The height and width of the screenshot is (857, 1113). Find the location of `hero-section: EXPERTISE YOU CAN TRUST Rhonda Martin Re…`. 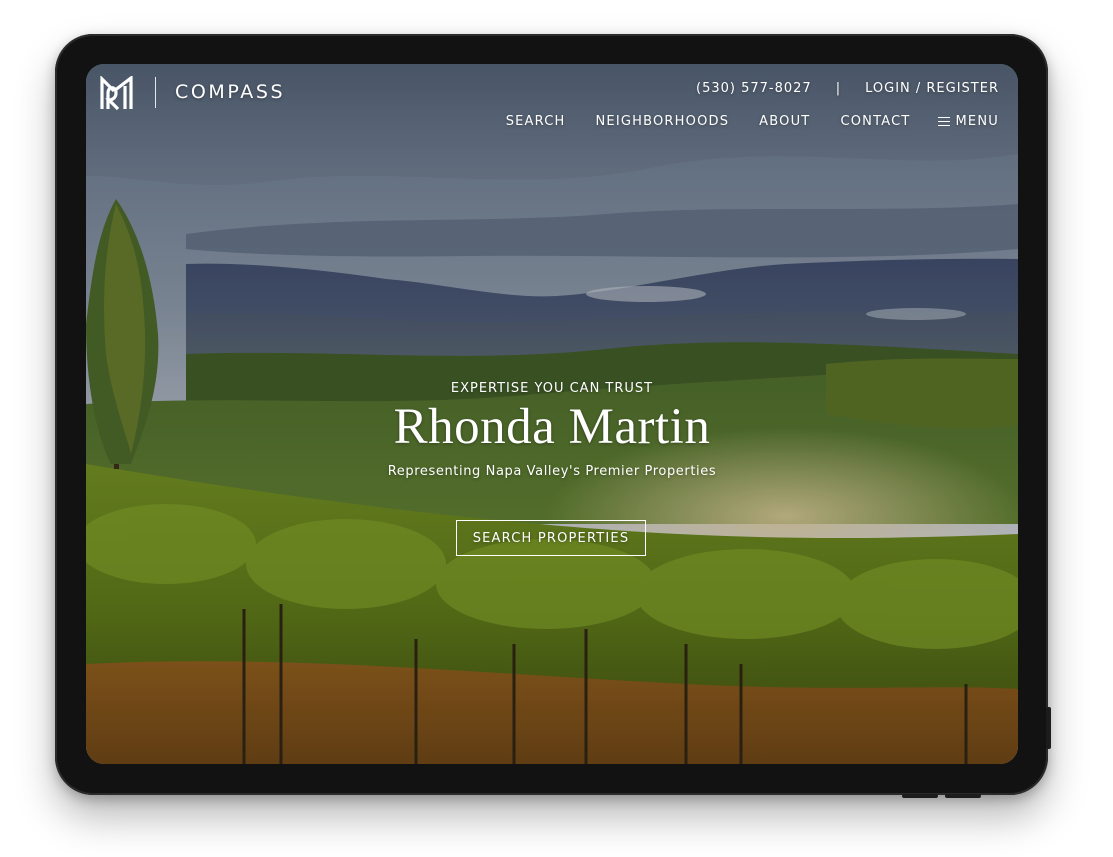

hero-section: EXPERTISE YOU CAN TRUST Rhonda Martin Re… is located at coordinates (552, 430).